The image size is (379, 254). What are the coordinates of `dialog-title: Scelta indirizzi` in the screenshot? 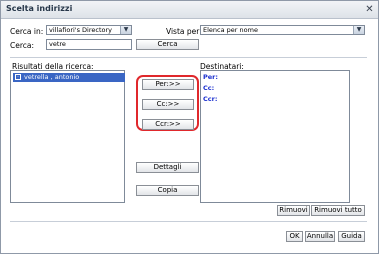 It's located at (39, 8).